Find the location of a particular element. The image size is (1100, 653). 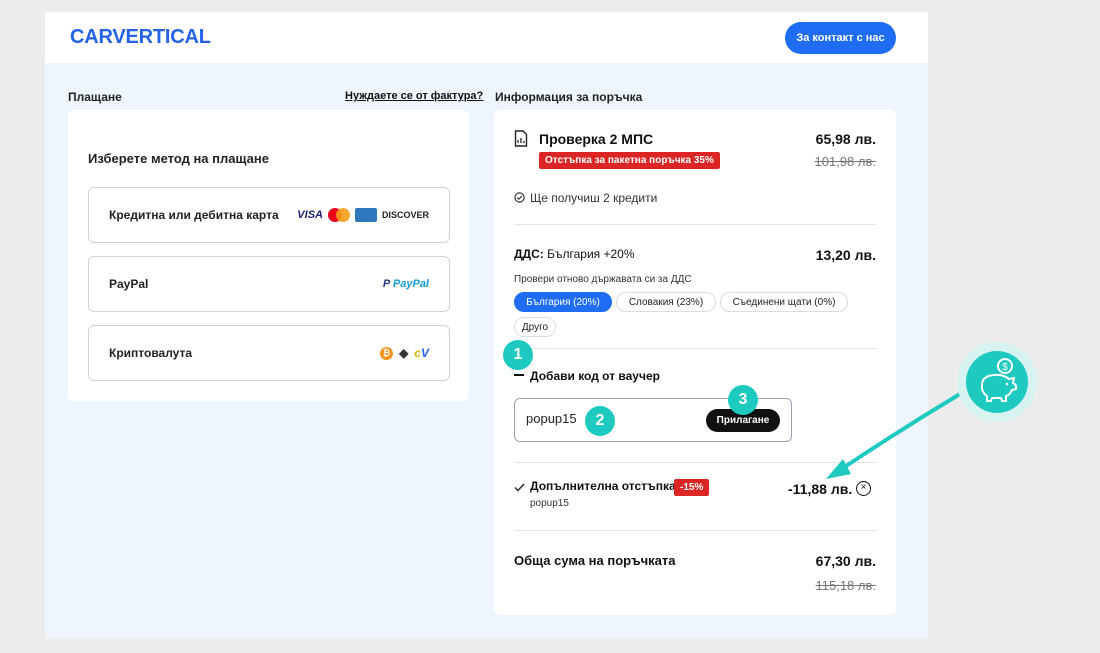

piggy-bank-coin-icon: $ is located at coordinates (997, 382).